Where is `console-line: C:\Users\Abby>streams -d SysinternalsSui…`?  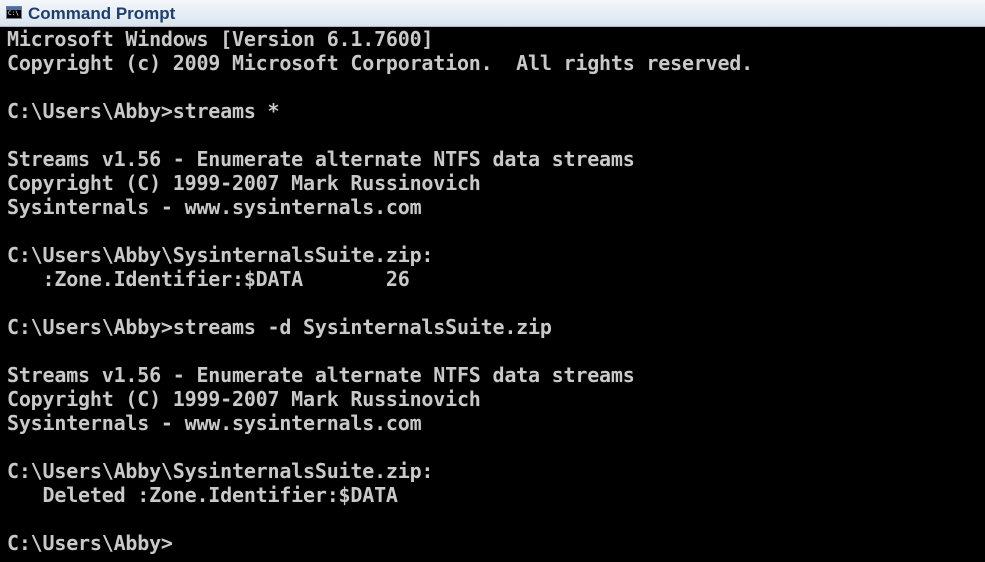
console-line: C:\Users\Abby>streams -d SysinternalsSui… is located at coordinates (279, 327).